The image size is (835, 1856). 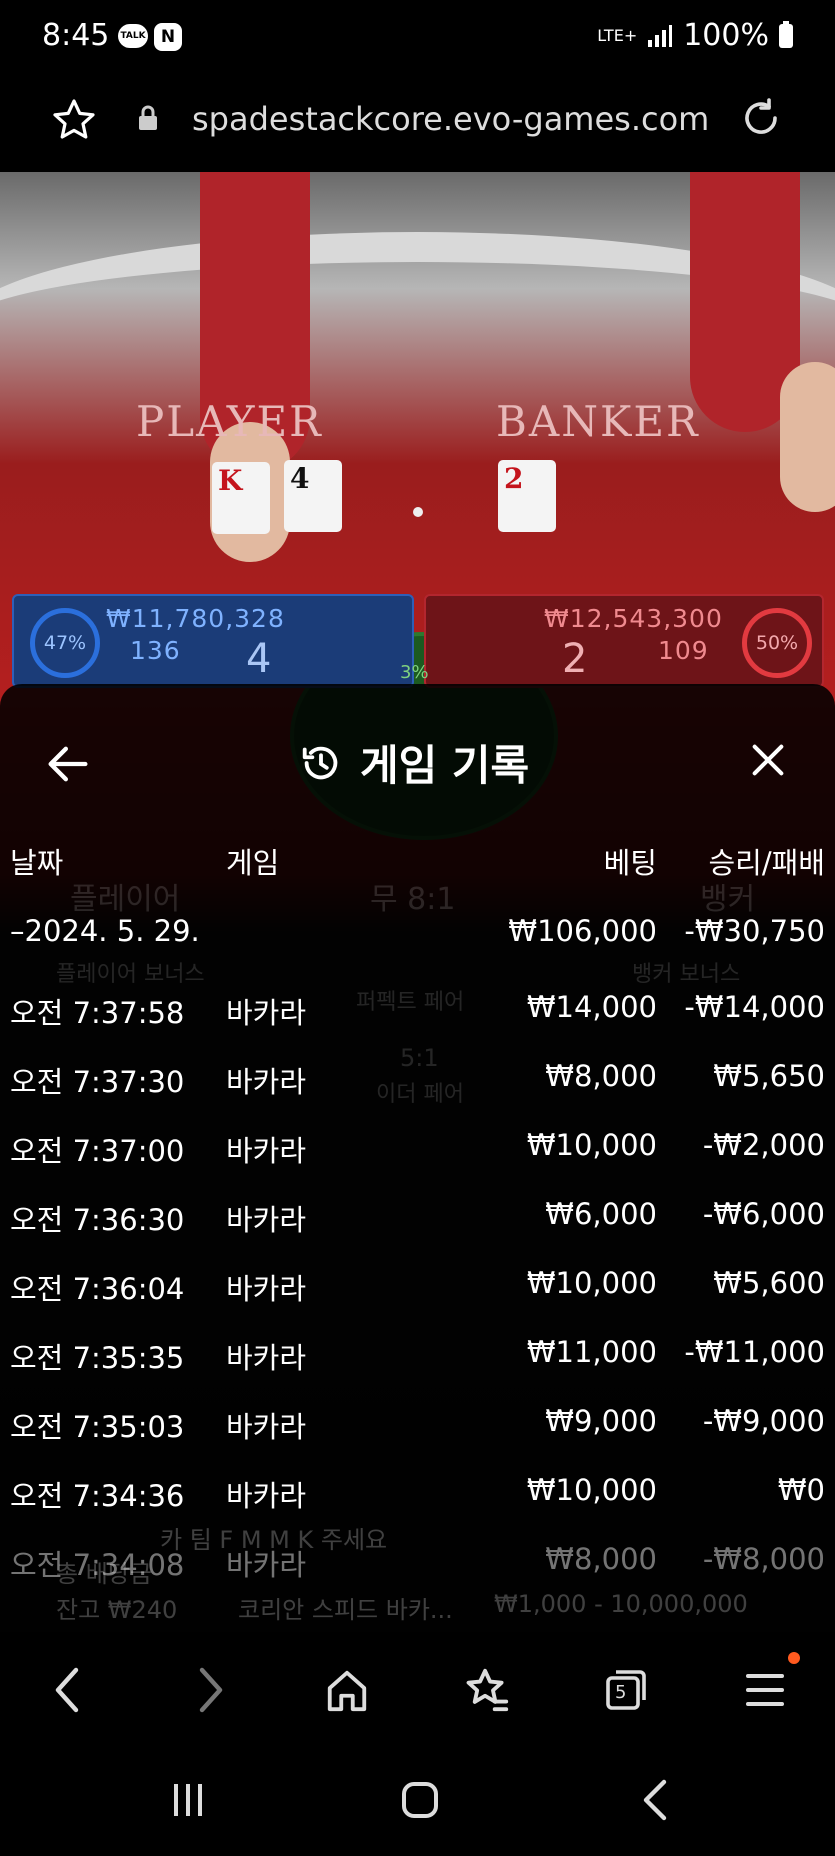 I want to click on player-pct-ring: 47%, so click(x=65, y=643).